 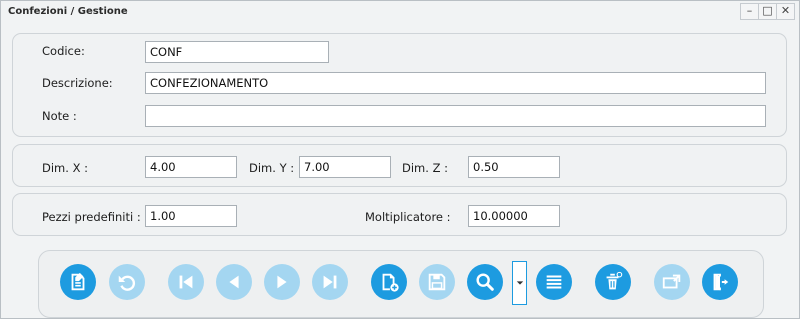 What do you see at coordinates (425, 168) in the screenshot?
I see `dim-z-label: Dim. Z :` at bounding box center [425, 168].